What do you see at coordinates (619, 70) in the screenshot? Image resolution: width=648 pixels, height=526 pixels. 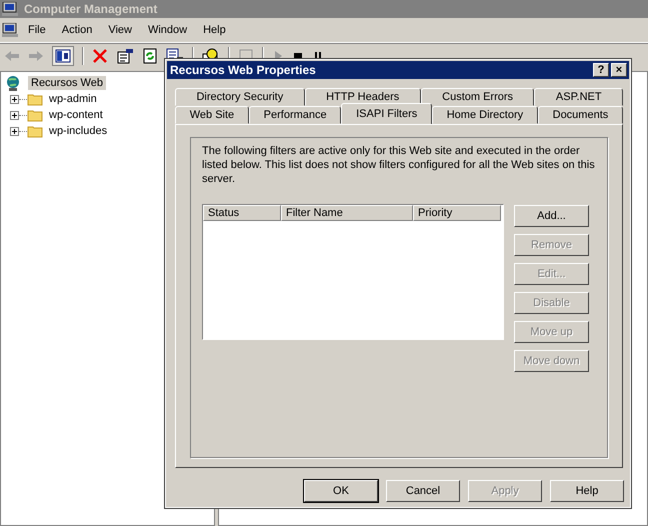 I see `close-button: ×` at bounding box center [619, 70].